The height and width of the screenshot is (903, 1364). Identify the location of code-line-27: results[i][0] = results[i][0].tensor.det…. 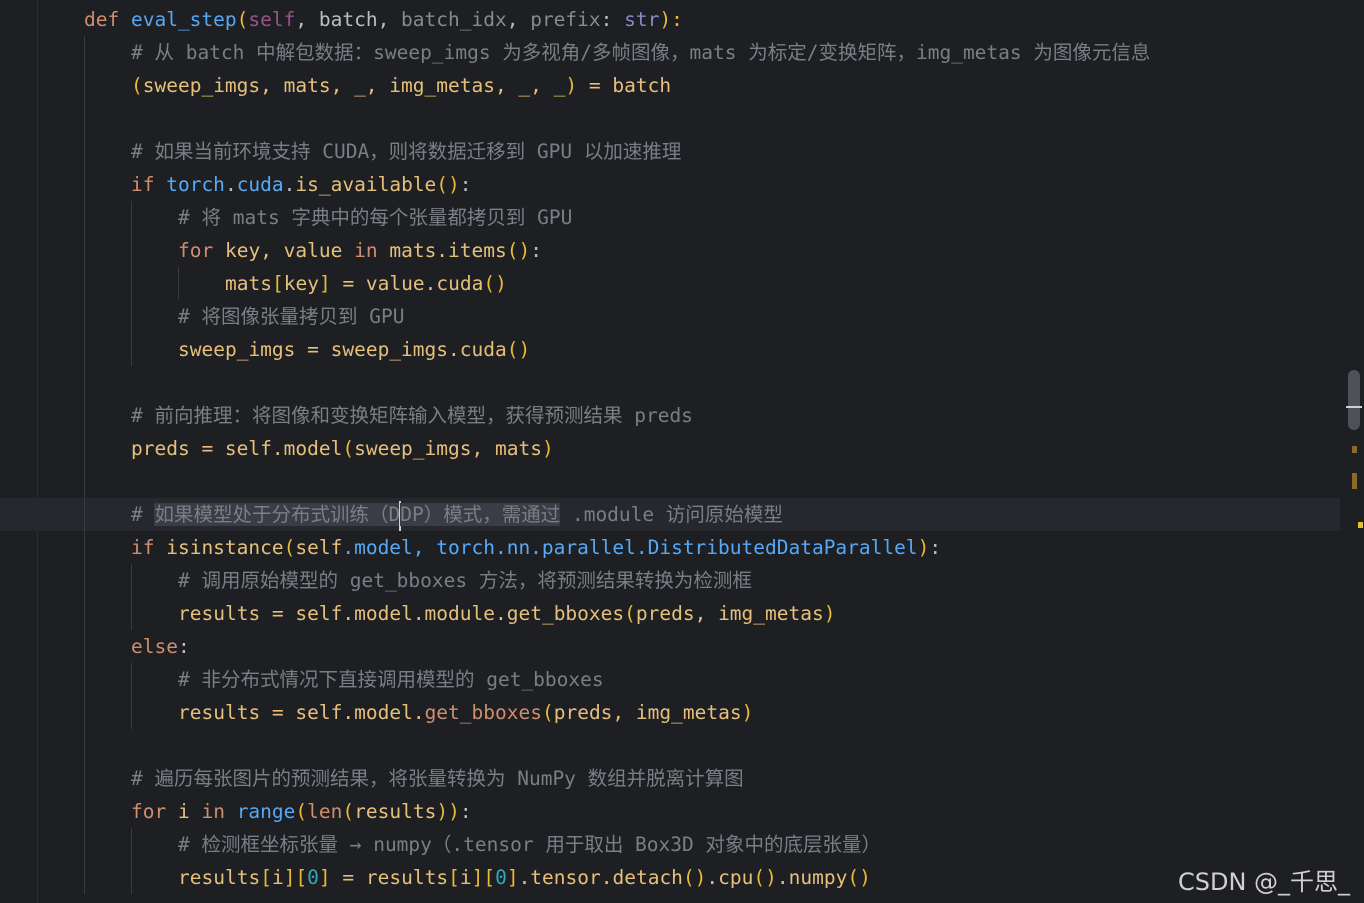
(670, 877).